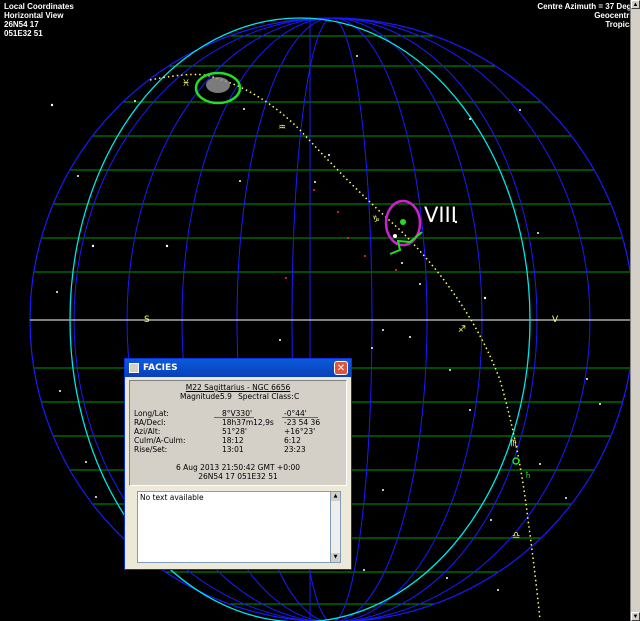 The width and height of the screenshot is (640, 621). What do you see at coordinates (150, 422) in the screenshot?
I see `row-label: RA/Decl:` at bounding box center [150, 422].